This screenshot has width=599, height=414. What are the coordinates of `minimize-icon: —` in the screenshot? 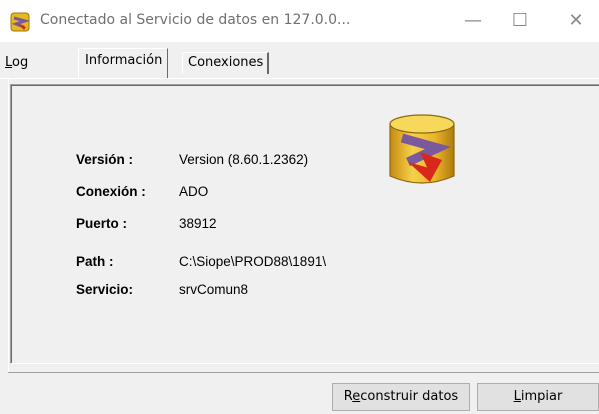 It's located at (473, 20).